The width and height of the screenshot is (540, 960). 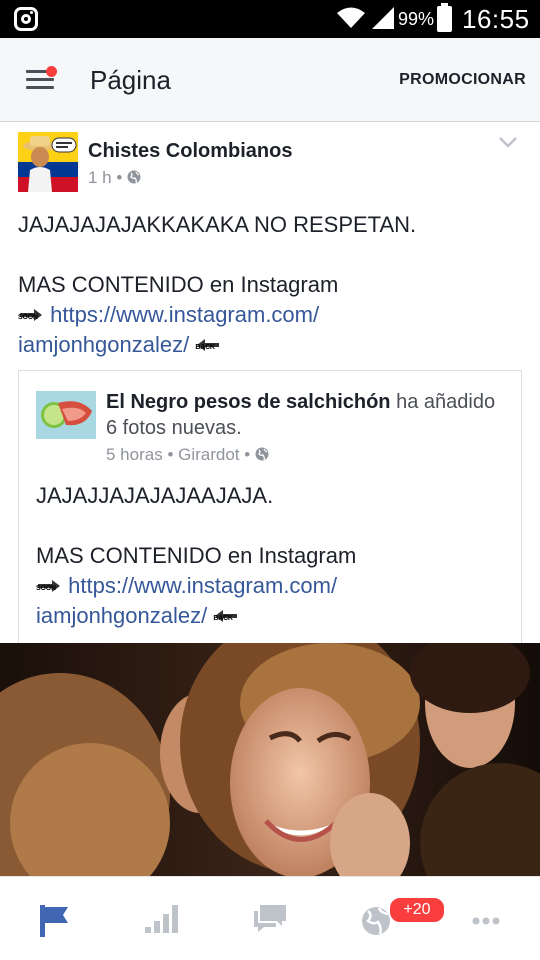 I want to click on shared-line-1: JAJAJJAJAJAJAAJAJA., so click(x=155, y=495).